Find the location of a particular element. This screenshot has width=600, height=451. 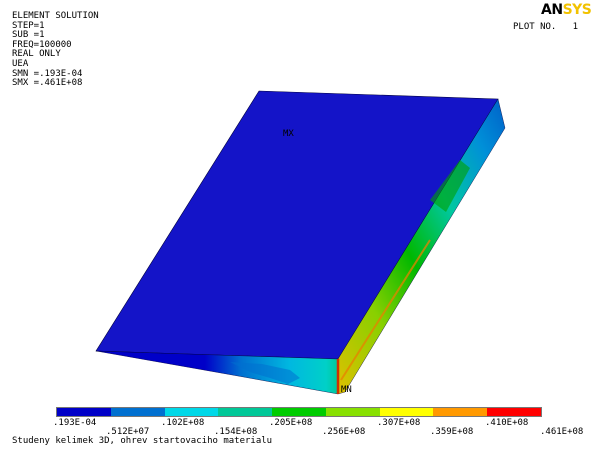

contour-legend-bar is located at coordinates (299, 412).